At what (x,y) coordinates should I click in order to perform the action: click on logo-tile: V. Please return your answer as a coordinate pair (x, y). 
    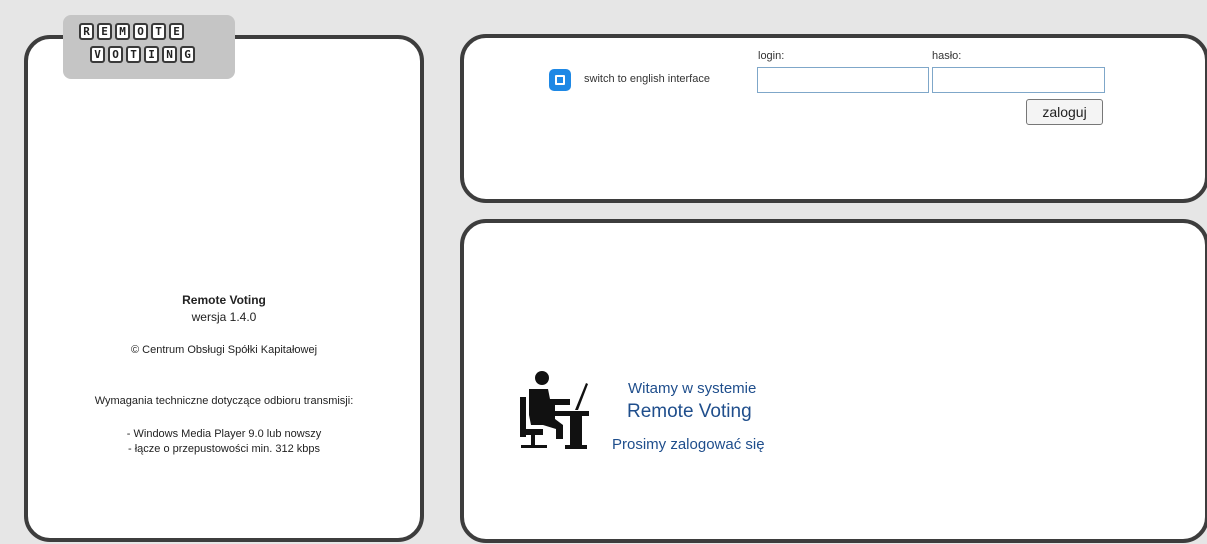
    Looking at the image, I should click on (97, 54).